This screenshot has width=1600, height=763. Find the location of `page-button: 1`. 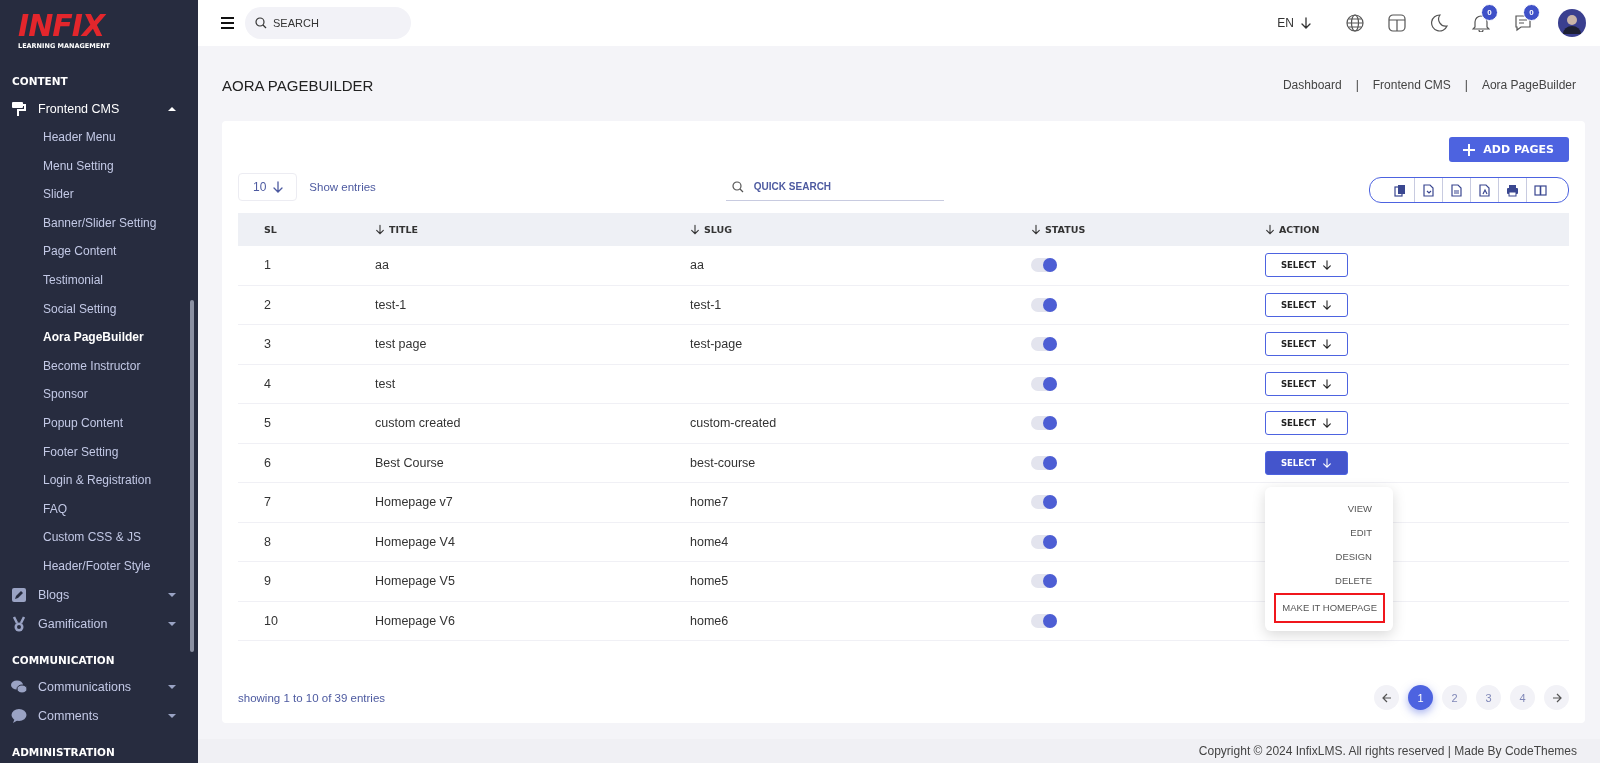

page-button: 1 is located at coordinates (1420, 697).